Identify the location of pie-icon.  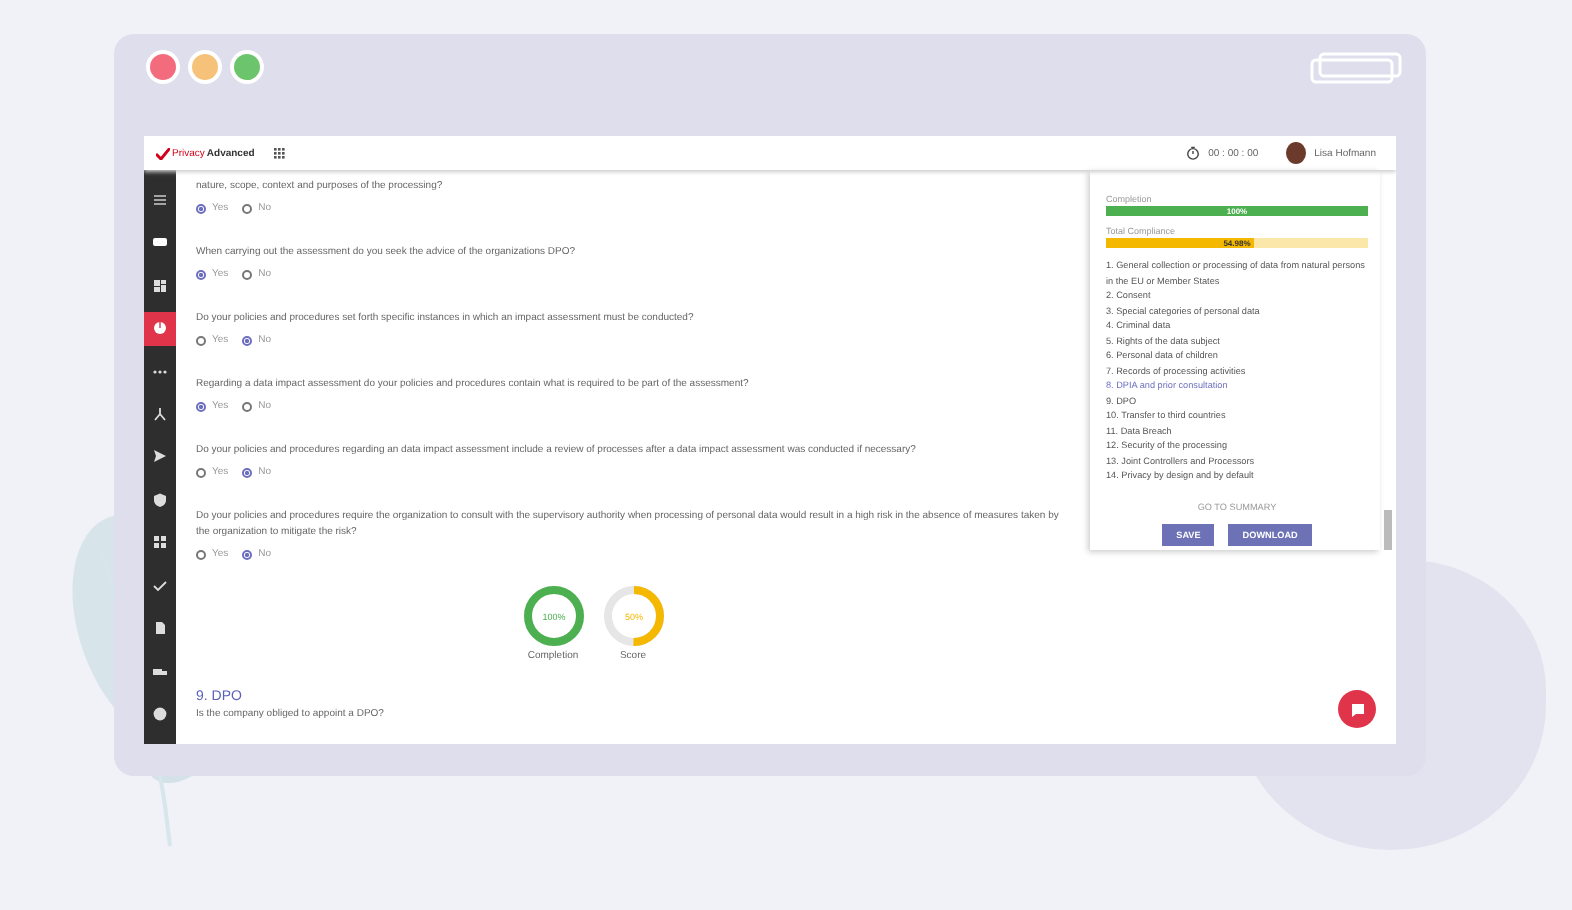
(160, 328).